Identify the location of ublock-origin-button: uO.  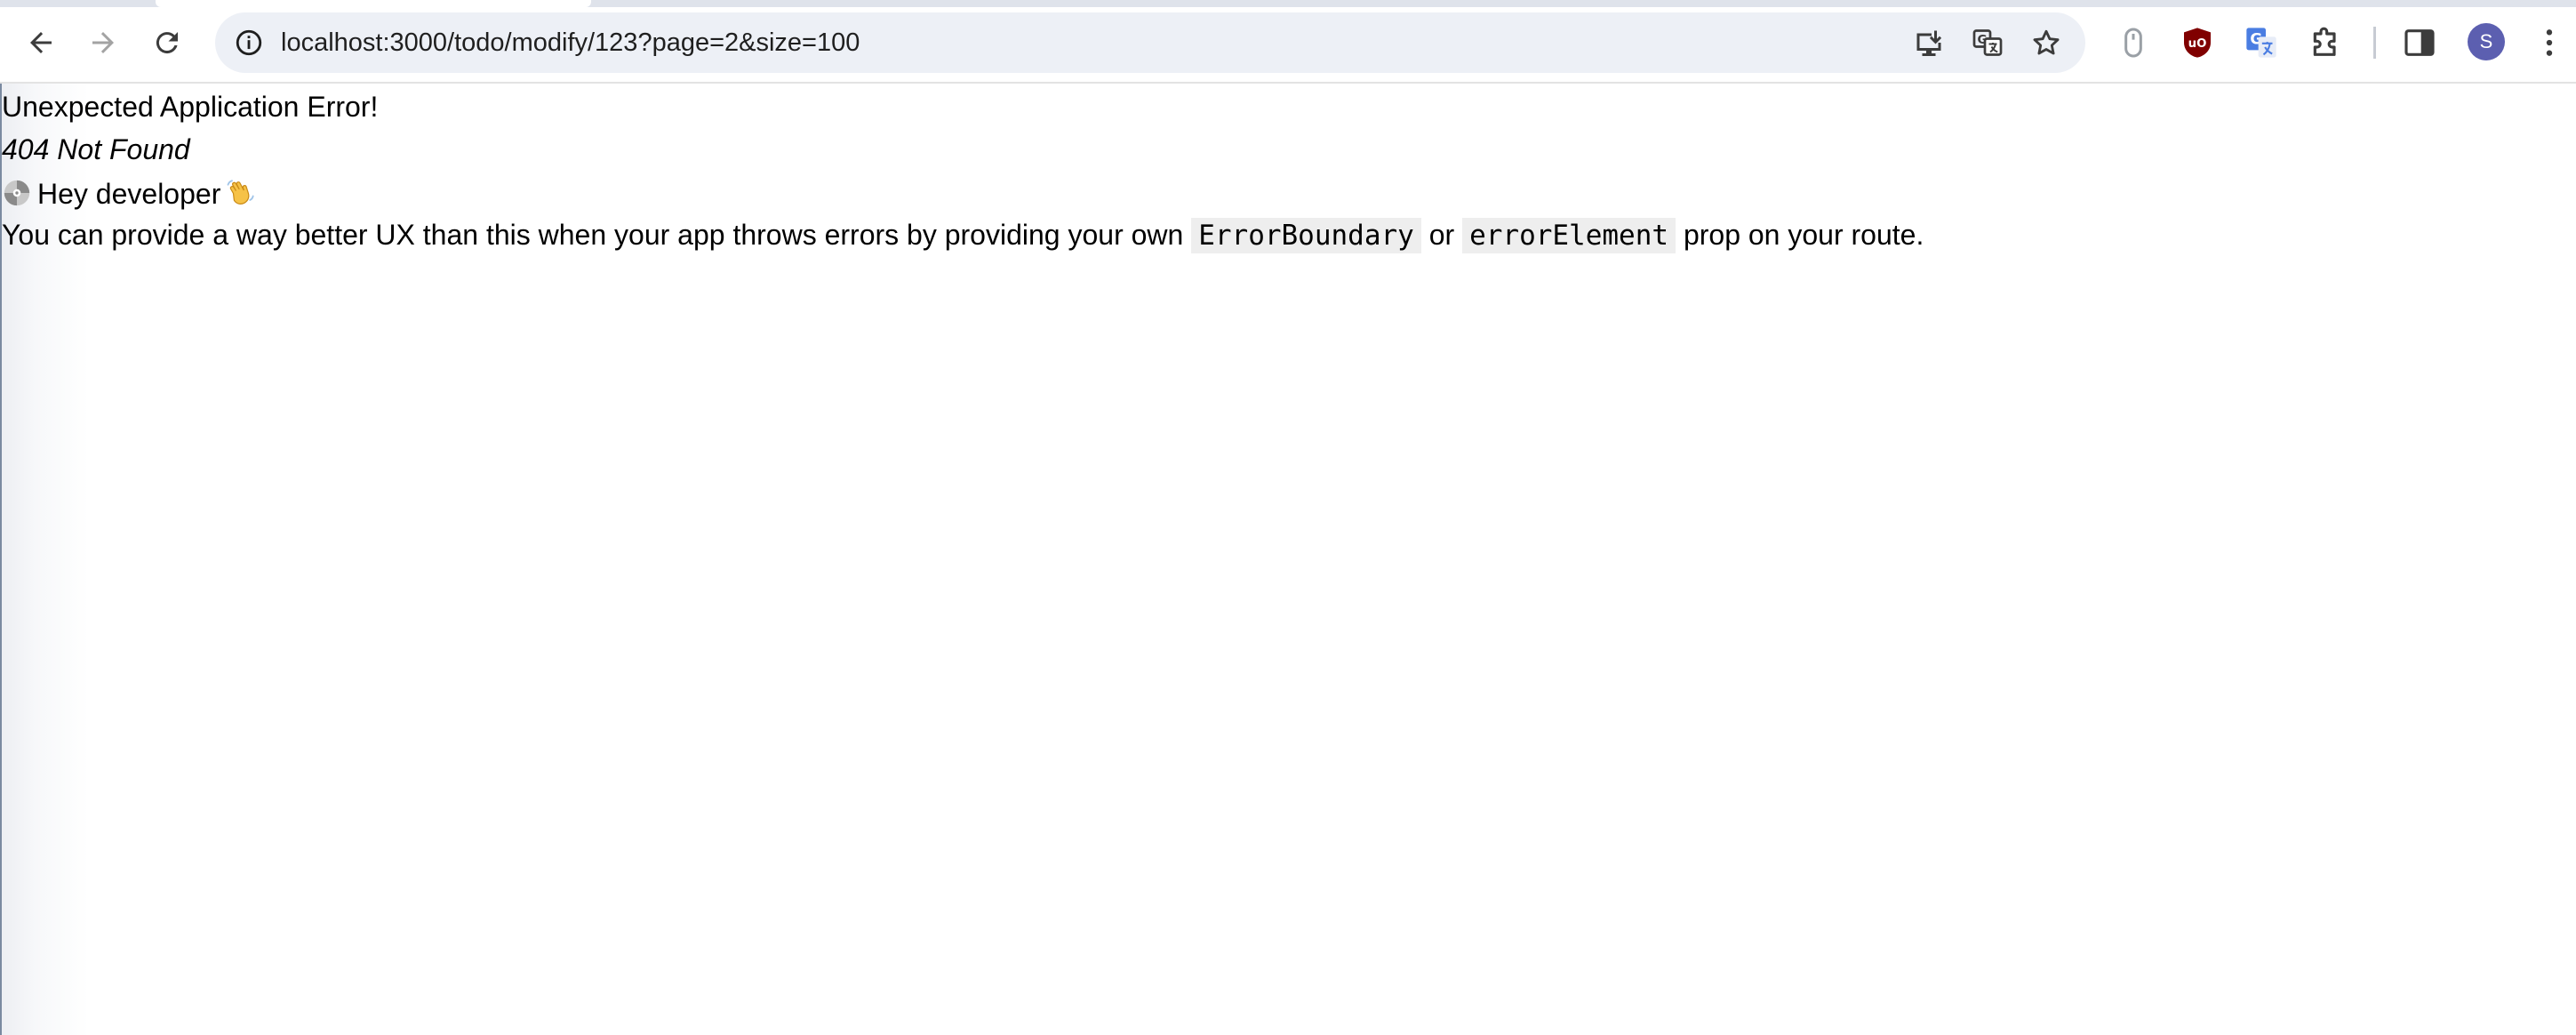
(2197, 42).